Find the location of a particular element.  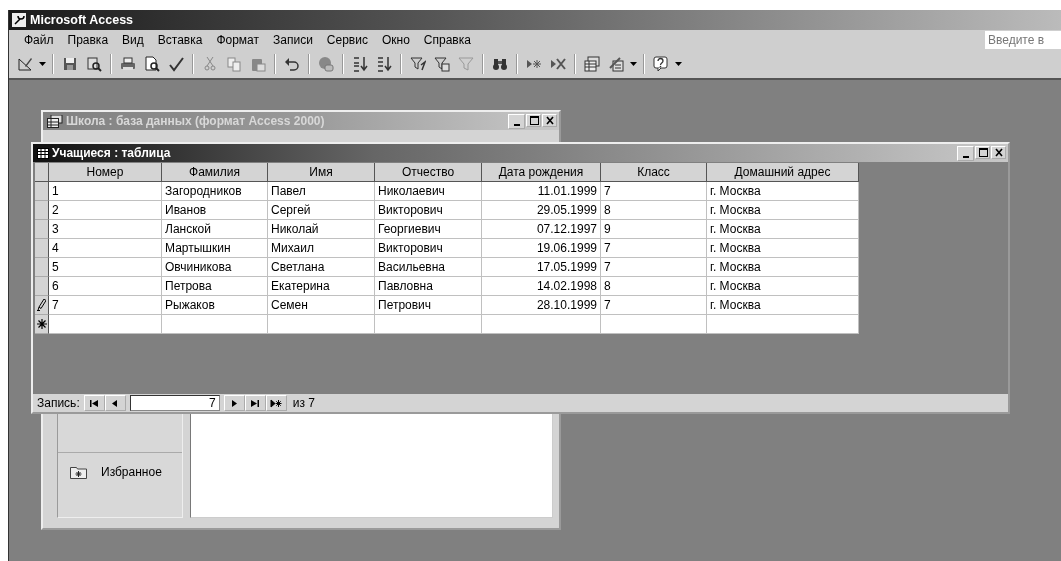

column-header: Домашний адрес is located at coordinates (783, 172).